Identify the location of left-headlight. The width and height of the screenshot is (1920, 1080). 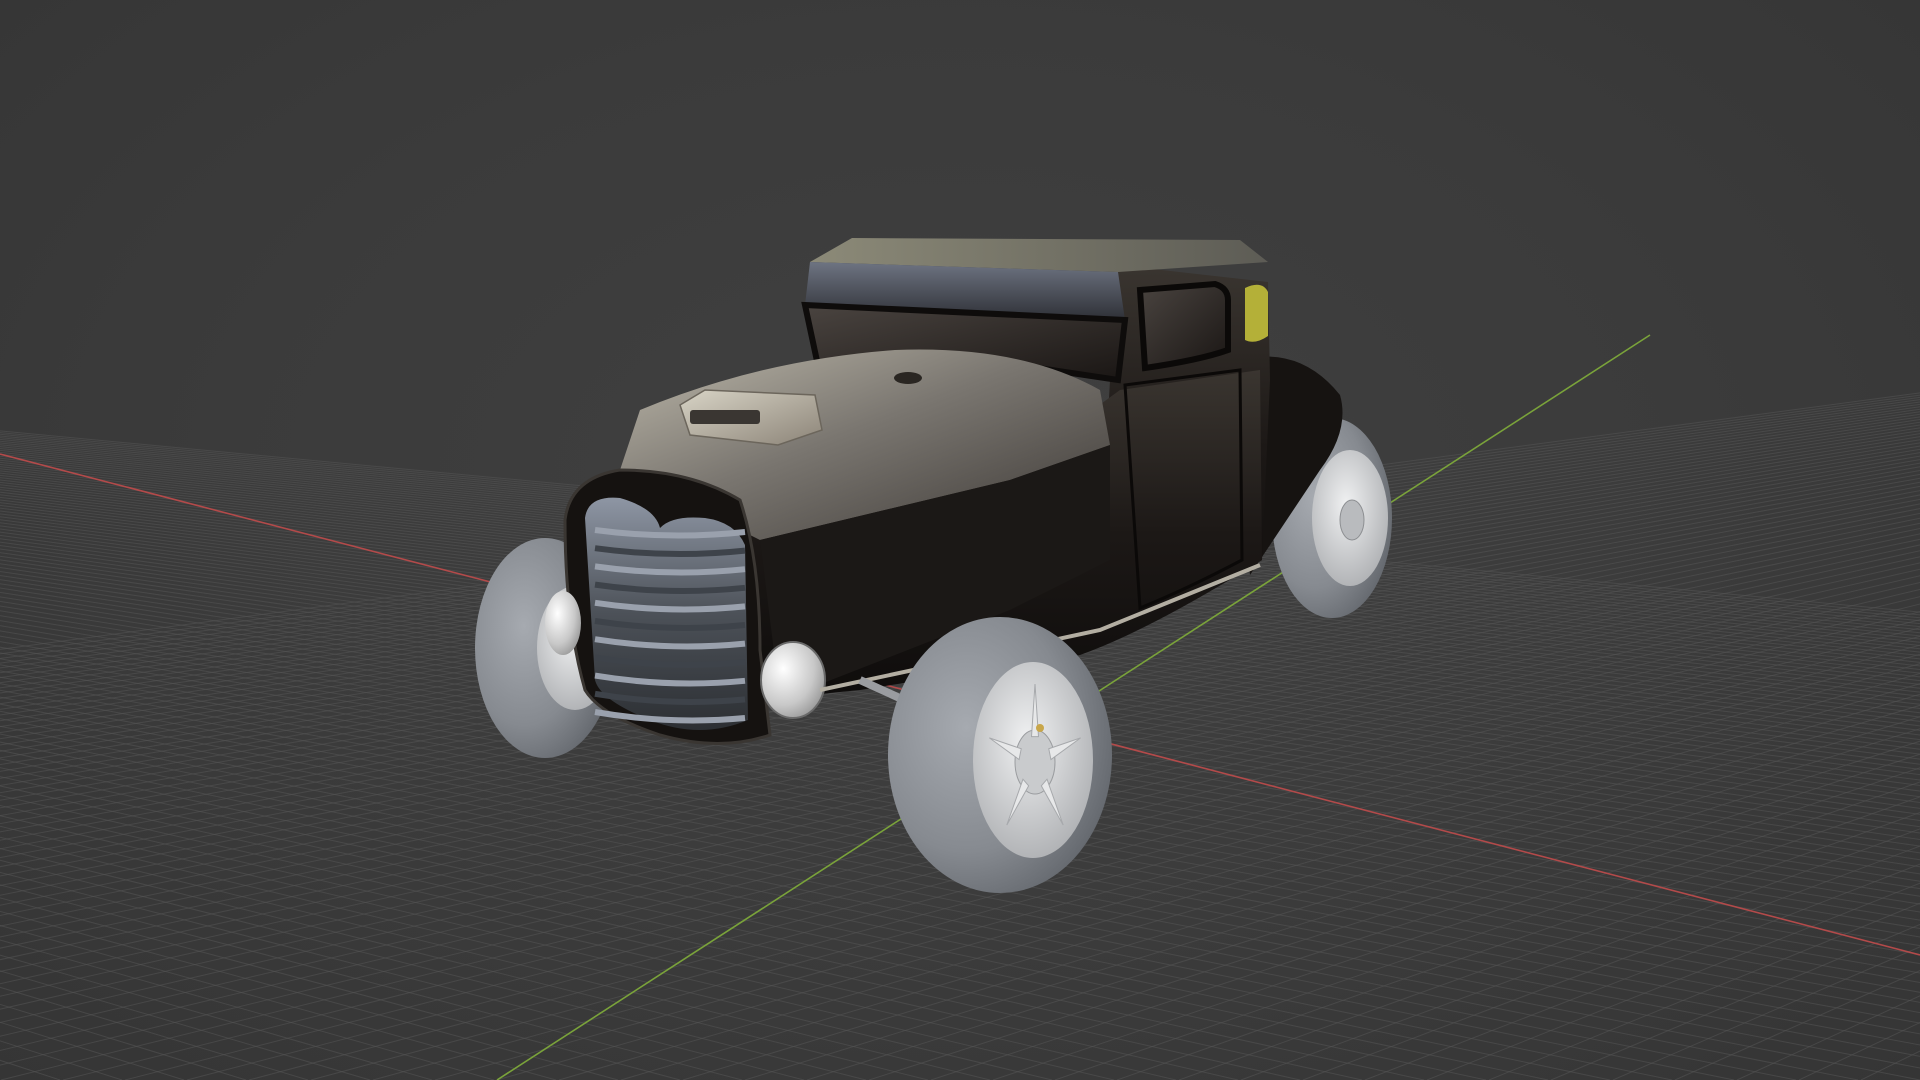
(563, 623).